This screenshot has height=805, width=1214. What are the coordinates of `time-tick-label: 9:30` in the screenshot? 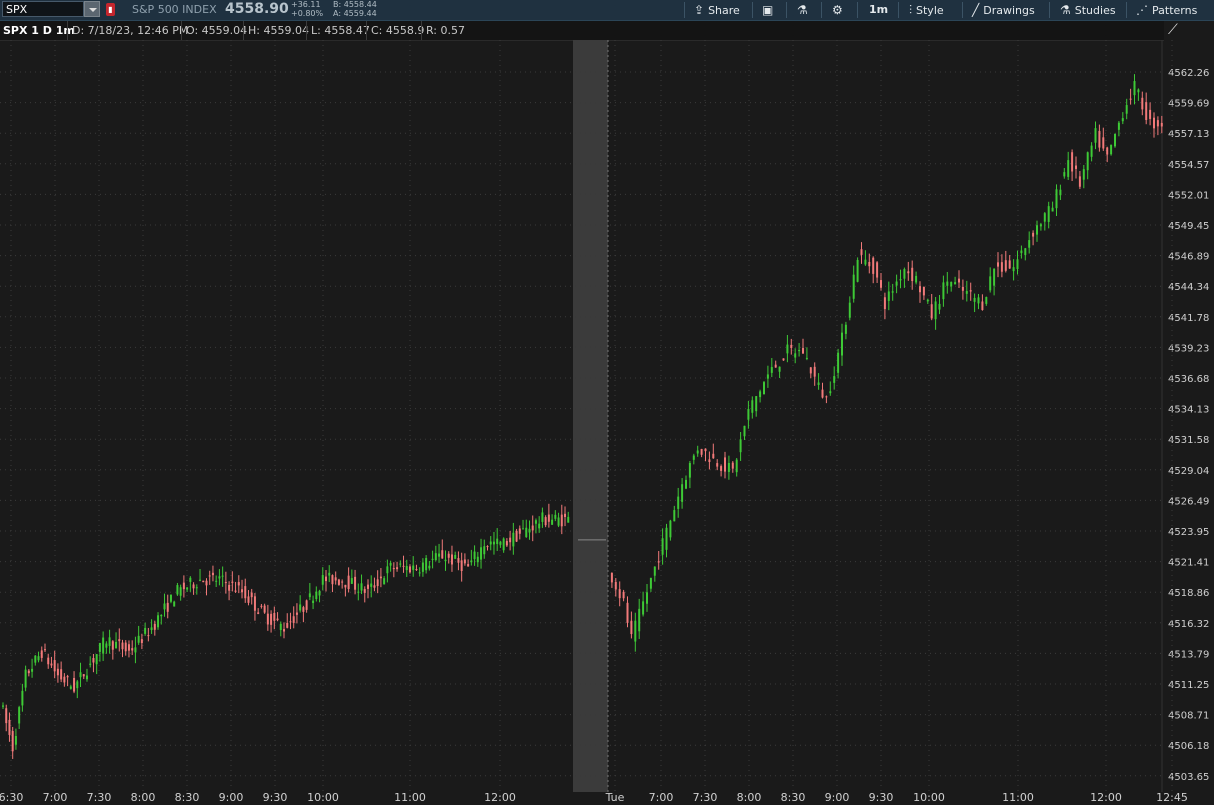 It's located at (881, 797).